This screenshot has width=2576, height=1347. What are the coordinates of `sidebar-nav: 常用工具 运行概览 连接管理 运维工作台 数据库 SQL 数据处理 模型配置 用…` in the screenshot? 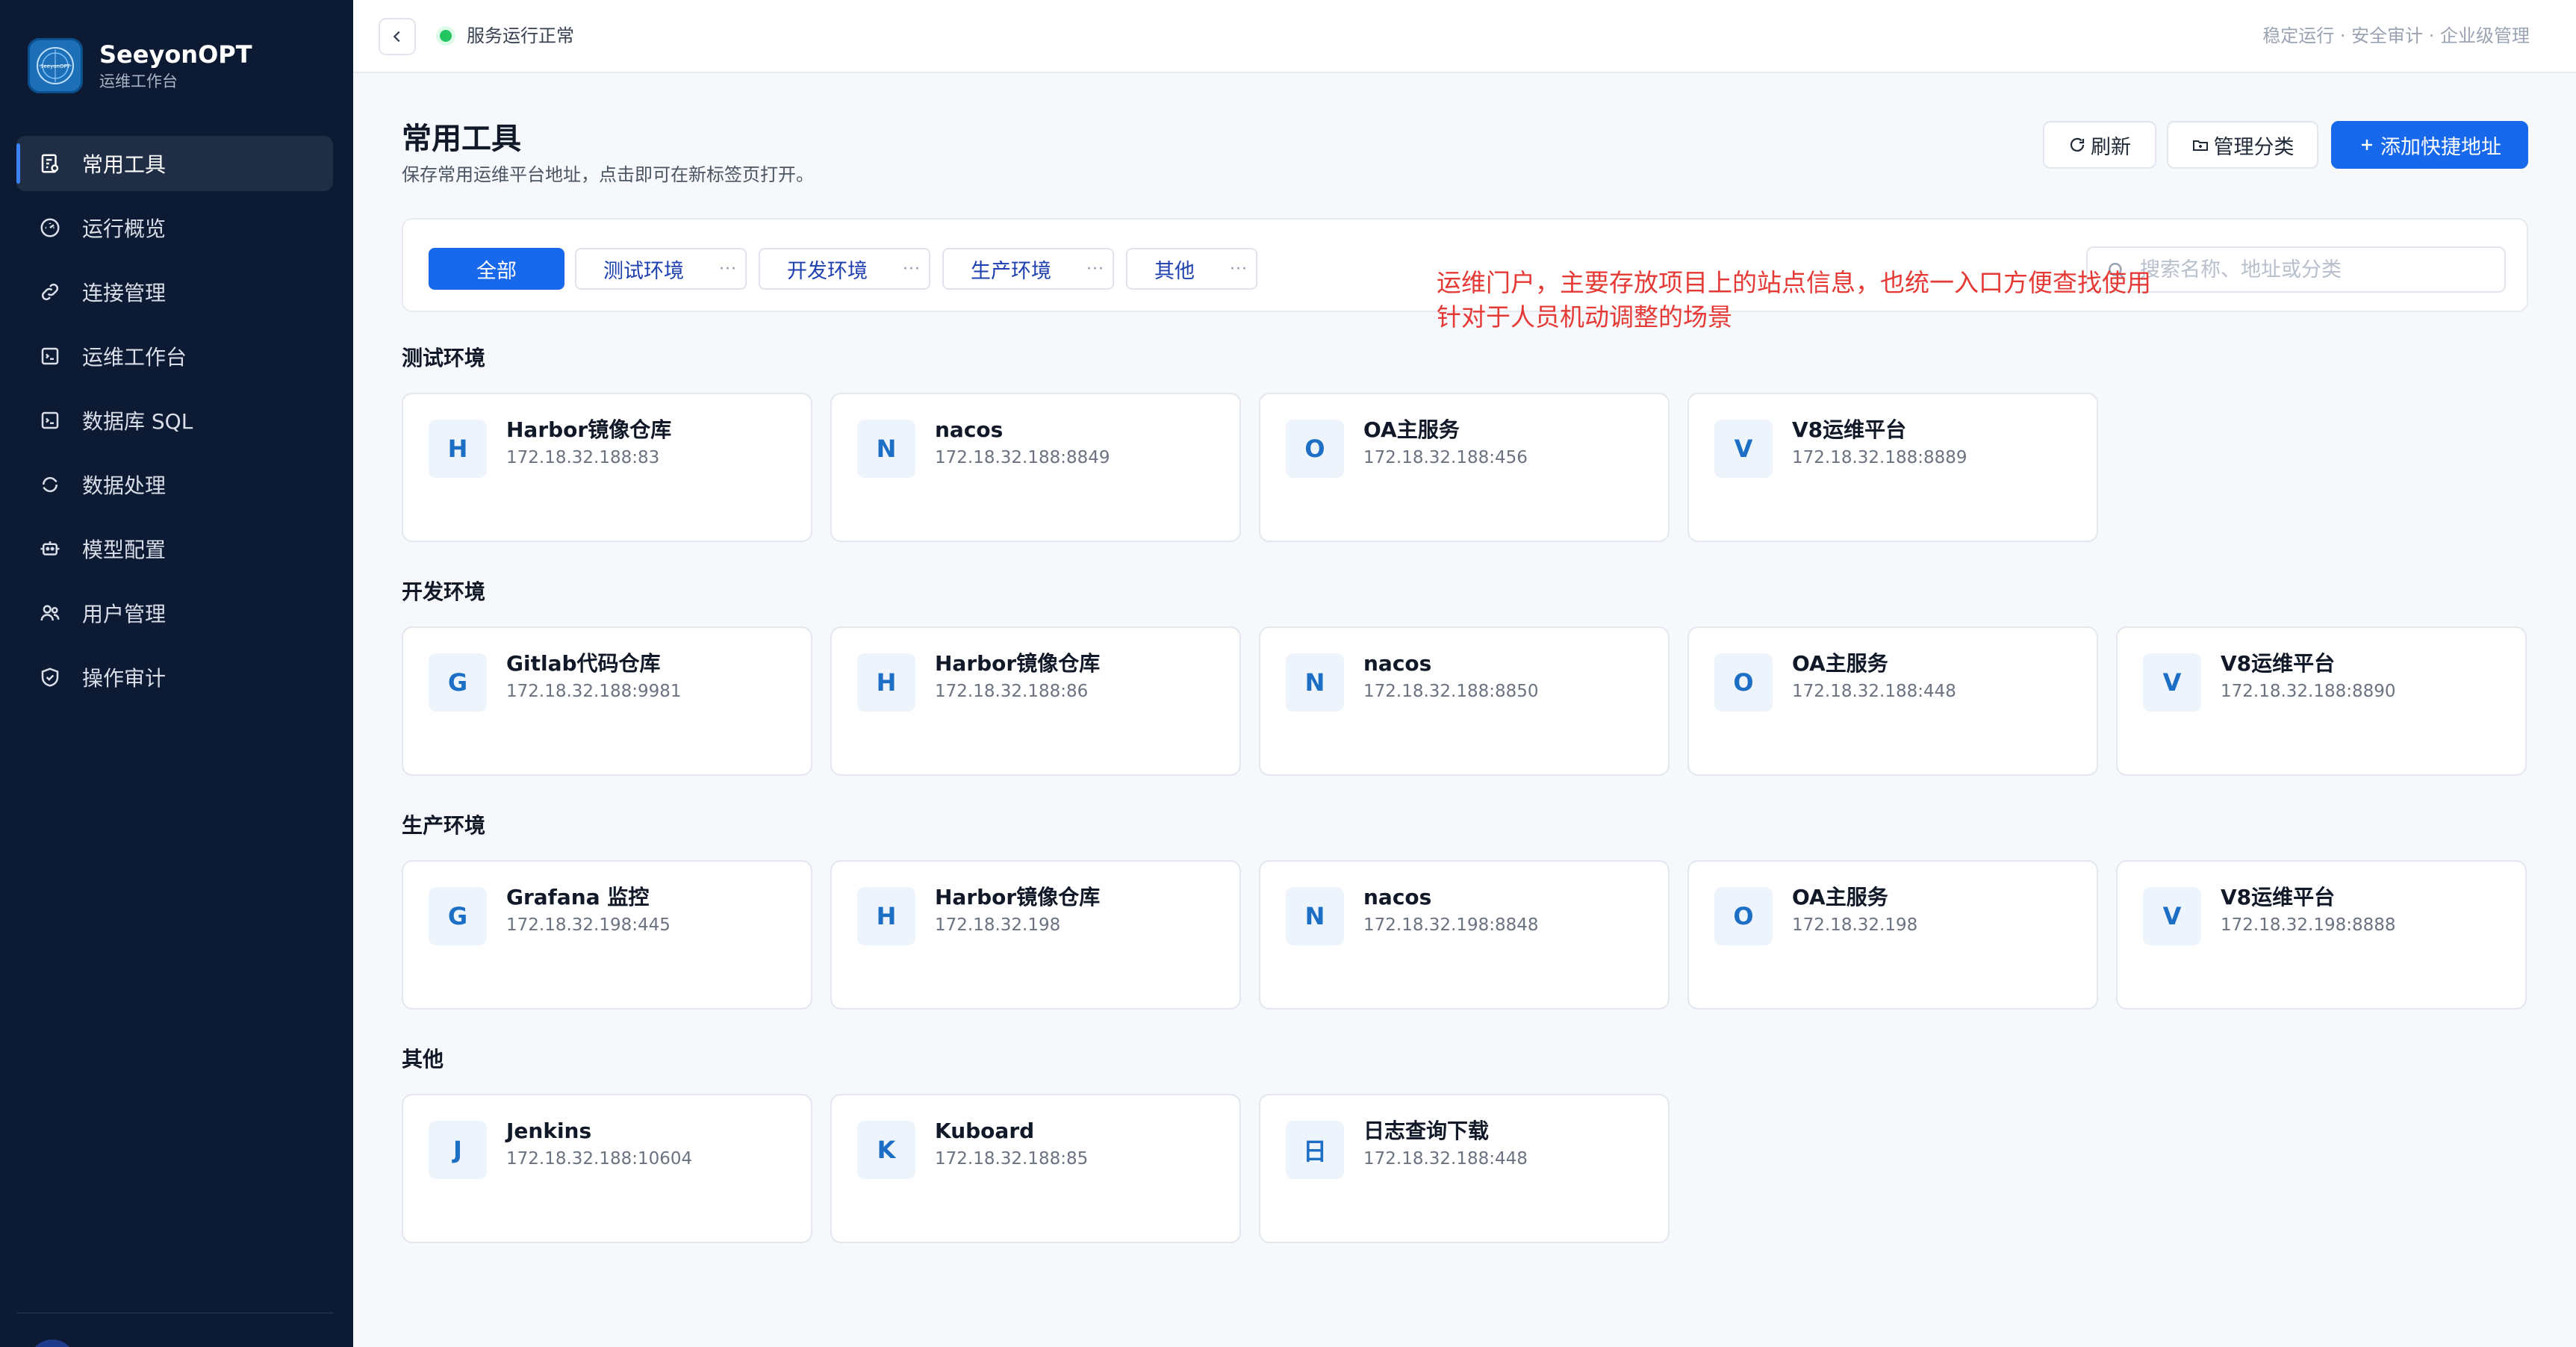 It's located at (174, 425).